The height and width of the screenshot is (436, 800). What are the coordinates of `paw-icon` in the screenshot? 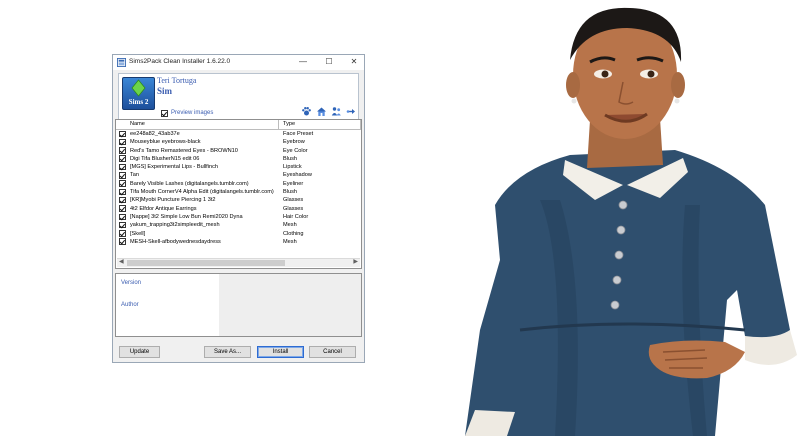 It's located at (306, 111).